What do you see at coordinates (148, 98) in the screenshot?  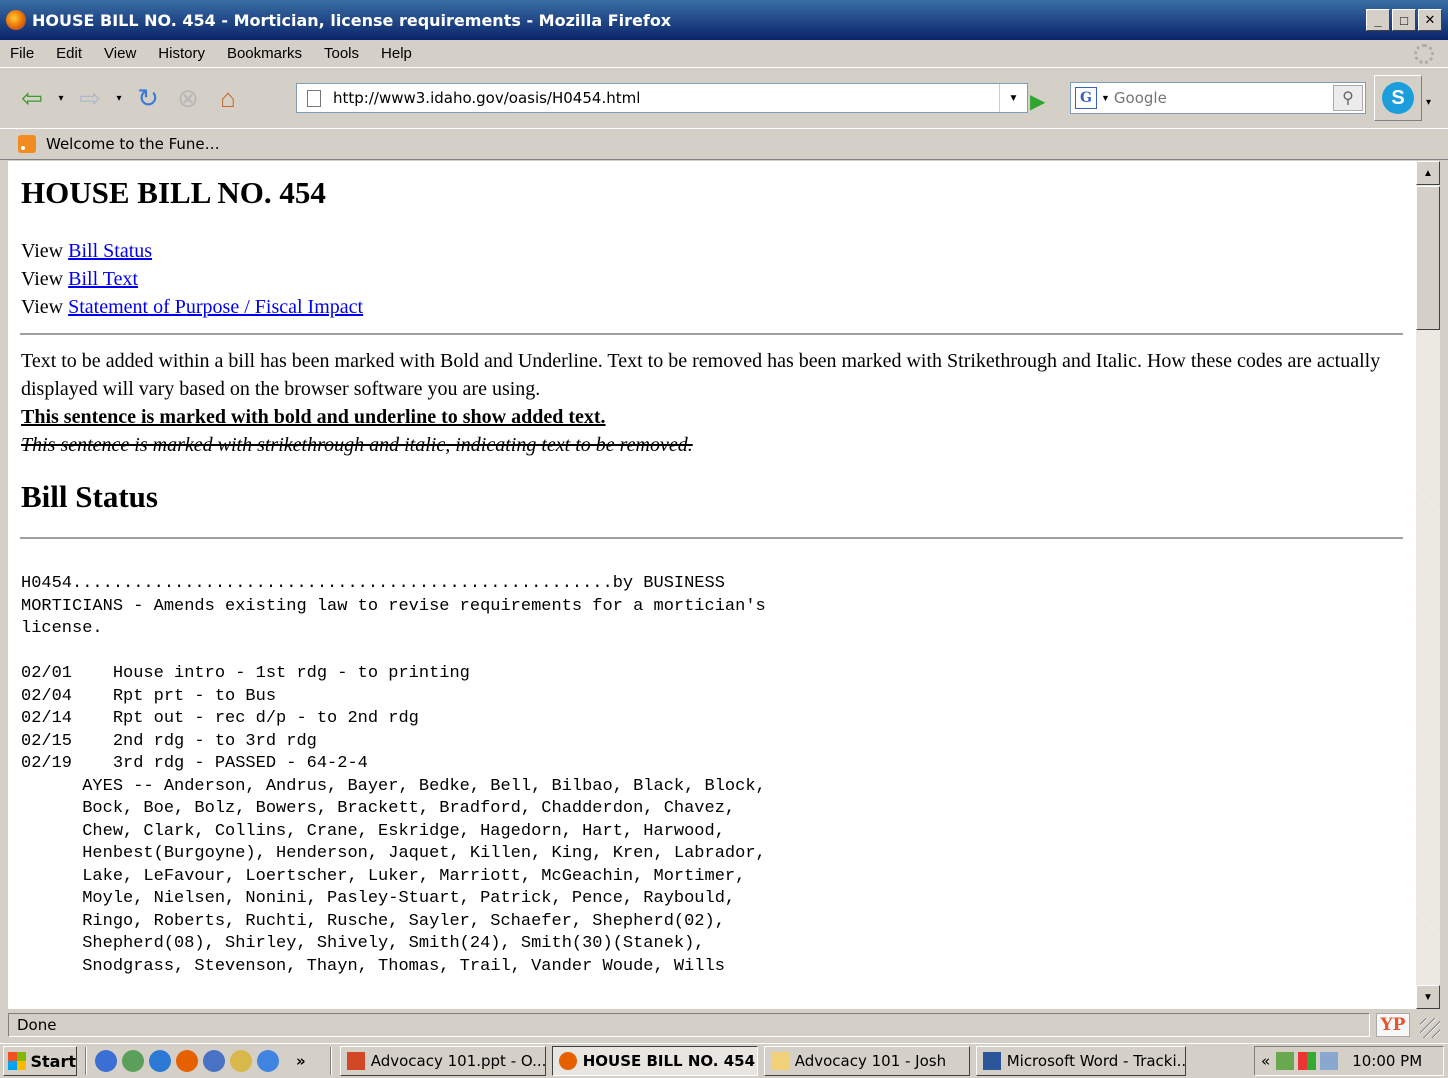 I see `reload-icon: ↻` at bounding box center [148, 98].